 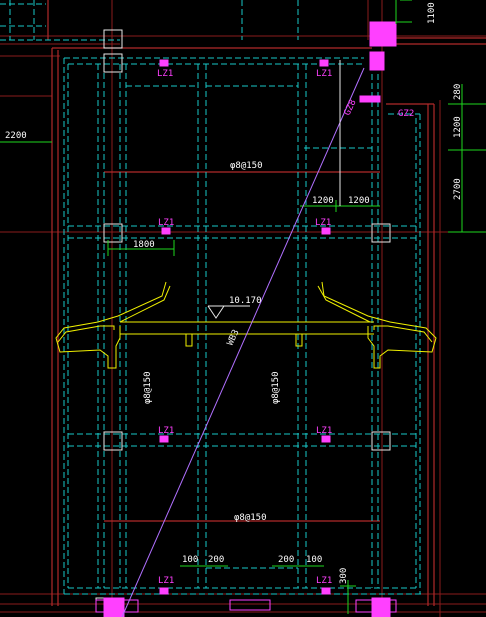 I want to click on gz-label: GZ8, so click(x=351, y=107).